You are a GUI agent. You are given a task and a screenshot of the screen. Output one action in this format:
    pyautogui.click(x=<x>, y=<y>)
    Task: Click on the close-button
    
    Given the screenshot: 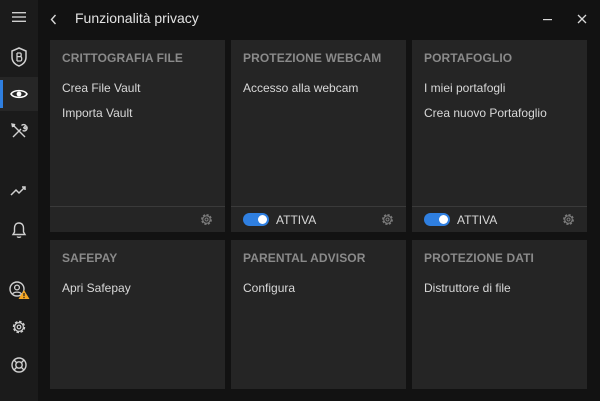 What is the action you would take?
    pyautogui.click(x=582, y=19)
    